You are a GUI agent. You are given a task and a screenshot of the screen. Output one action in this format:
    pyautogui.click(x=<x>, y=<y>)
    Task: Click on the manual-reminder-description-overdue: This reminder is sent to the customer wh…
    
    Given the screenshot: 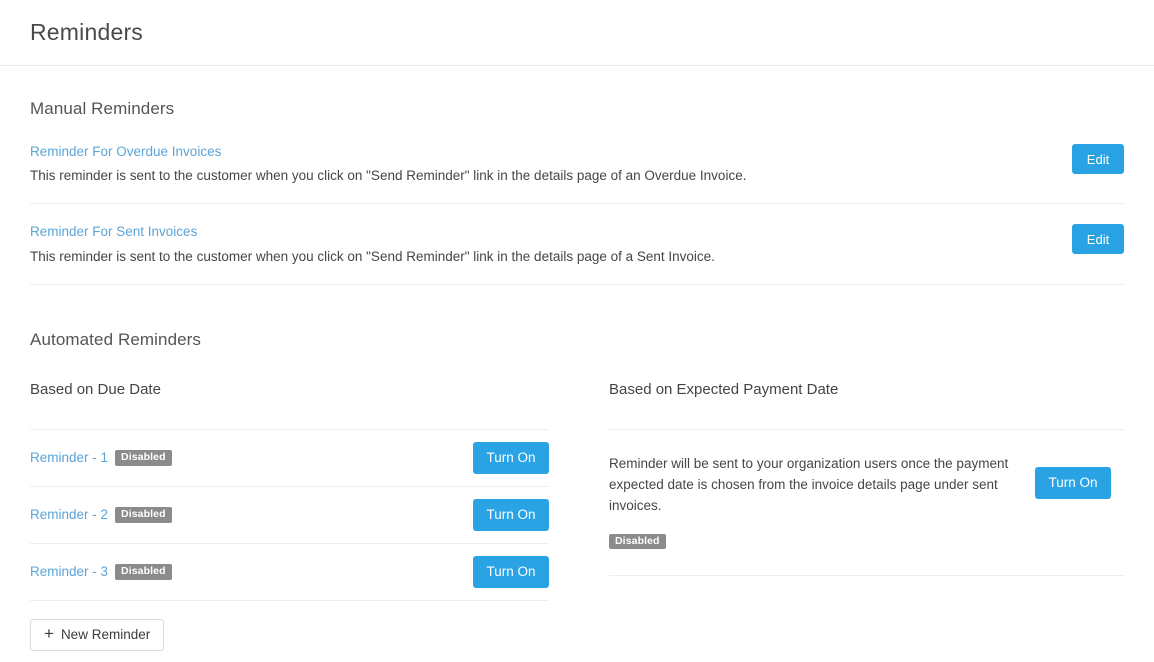 What is the action you would take?
    pyautogui.click(x=388, y=176)
    